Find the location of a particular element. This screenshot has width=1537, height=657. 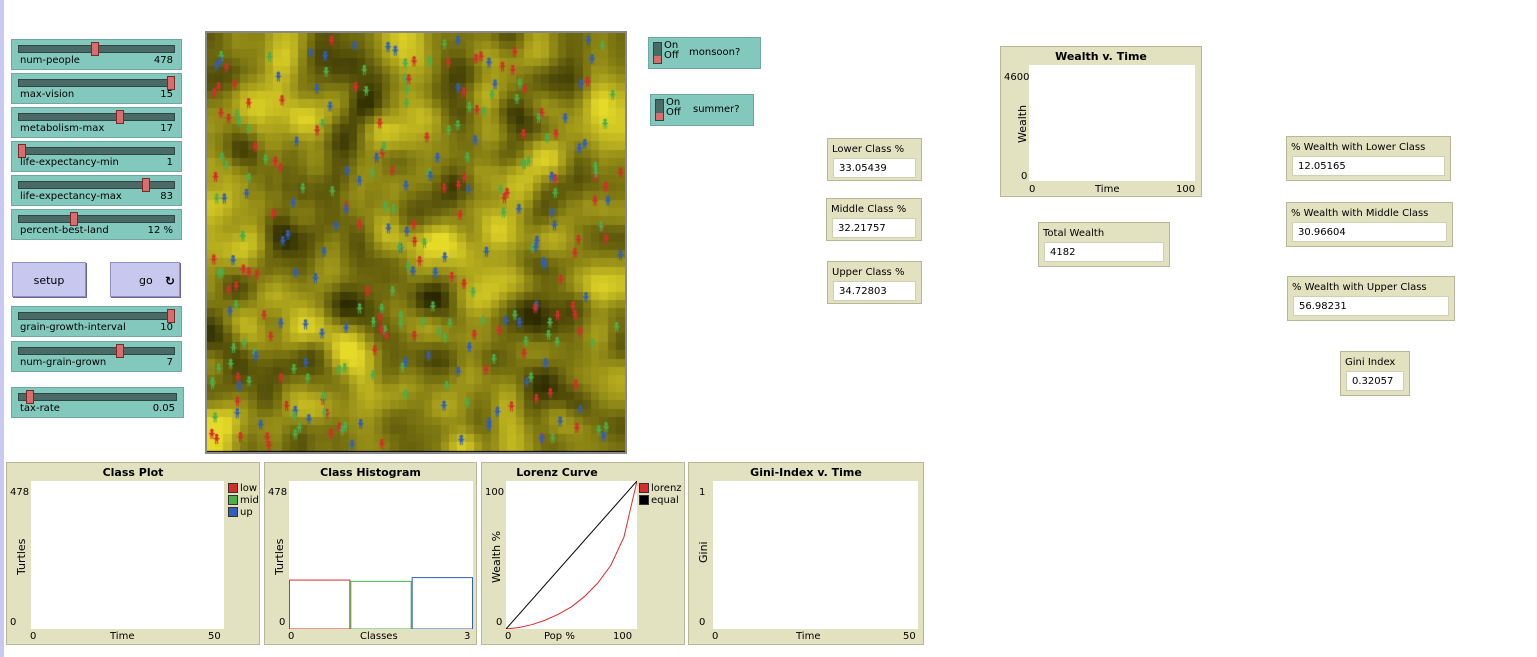

legend-label: mid is located at coordinates (249, 500).